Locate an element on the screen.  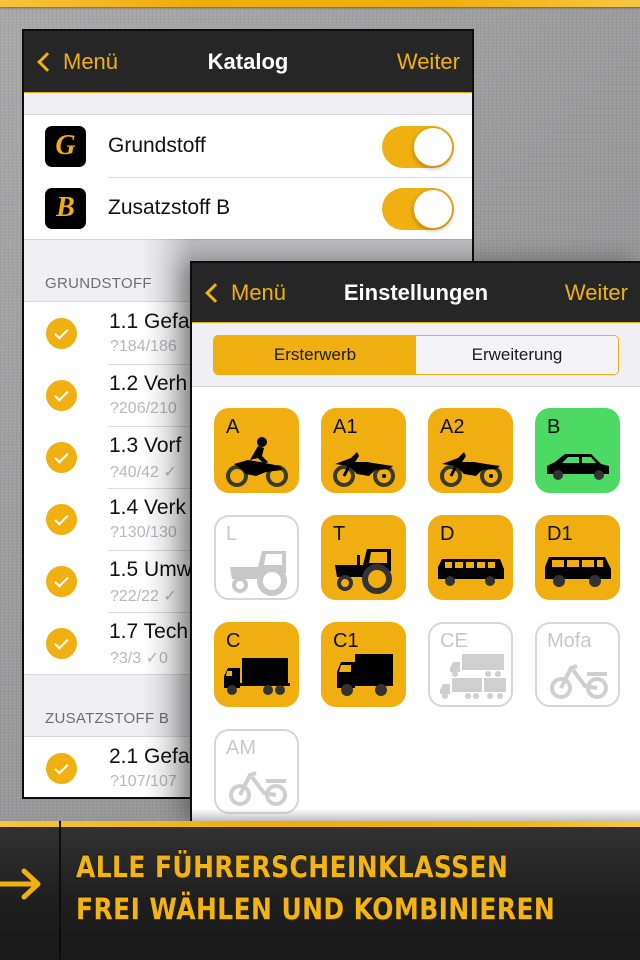
group-spacer is located at coordinates (248, 104).